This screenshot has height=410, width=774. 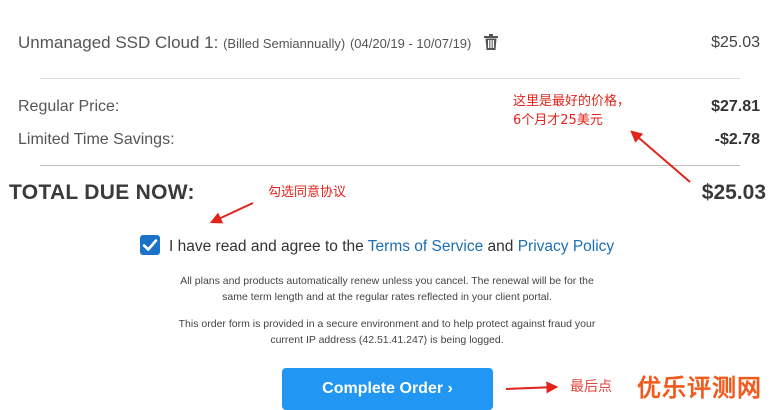 I want to click on agreement-prefix: I have read and agree to the, so click(x=266, y=246).